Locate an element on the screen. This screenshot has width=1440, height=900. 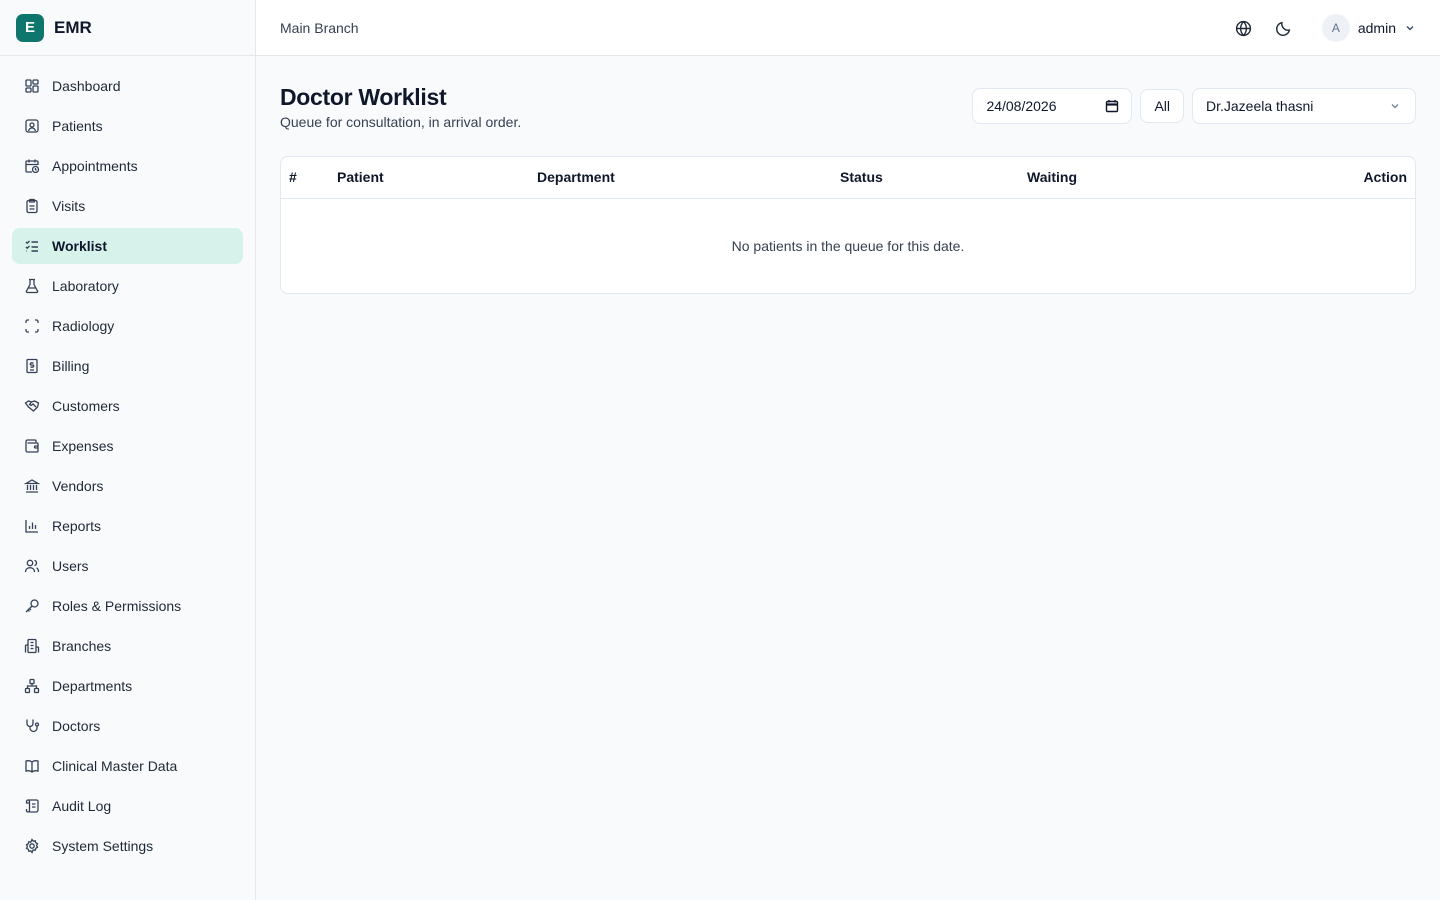
branch-name: Main Branch is located at coordinates (319, 27).